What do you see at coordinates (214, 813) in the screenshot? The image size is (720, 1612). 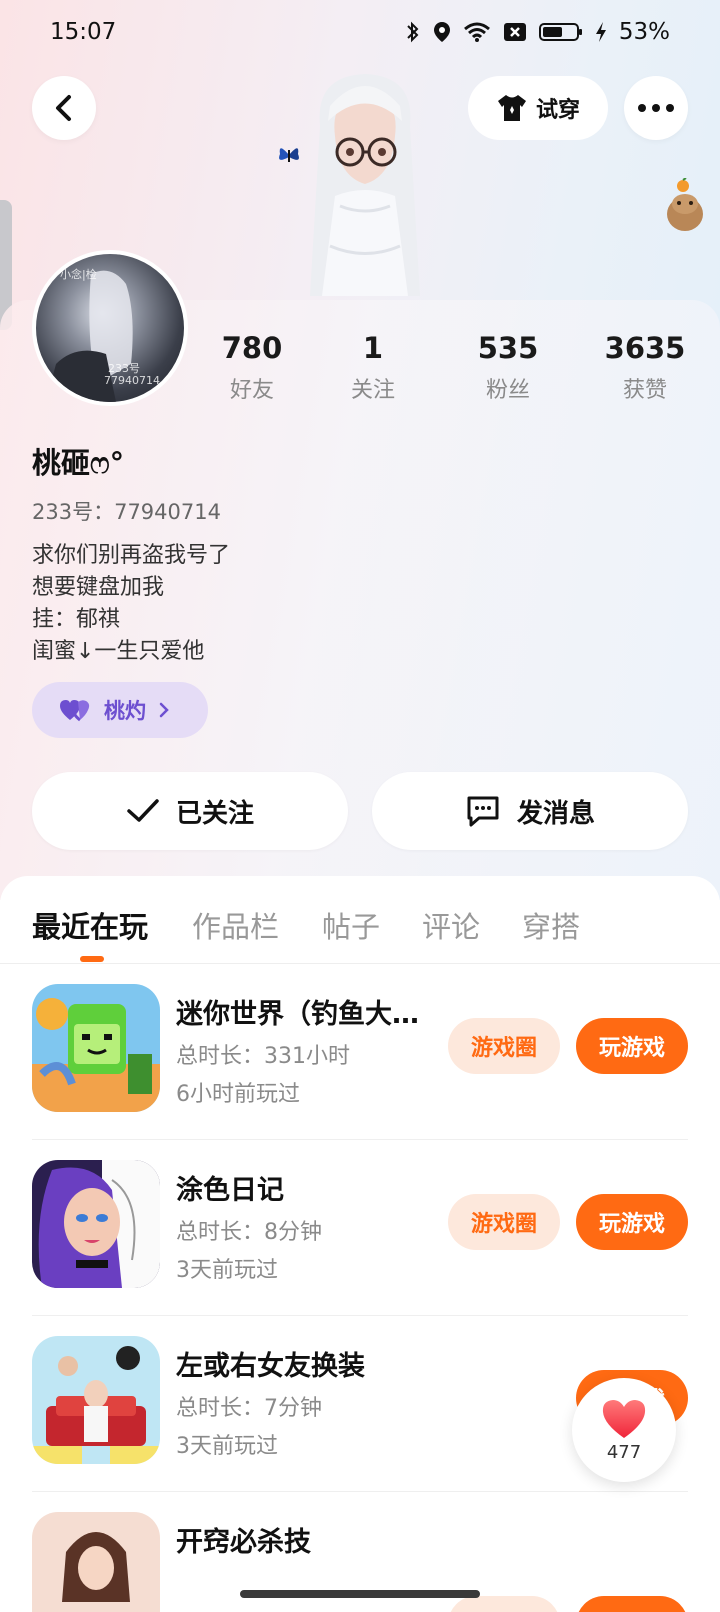 I see `following-label: 已关注` at bounding box center [214, 813].